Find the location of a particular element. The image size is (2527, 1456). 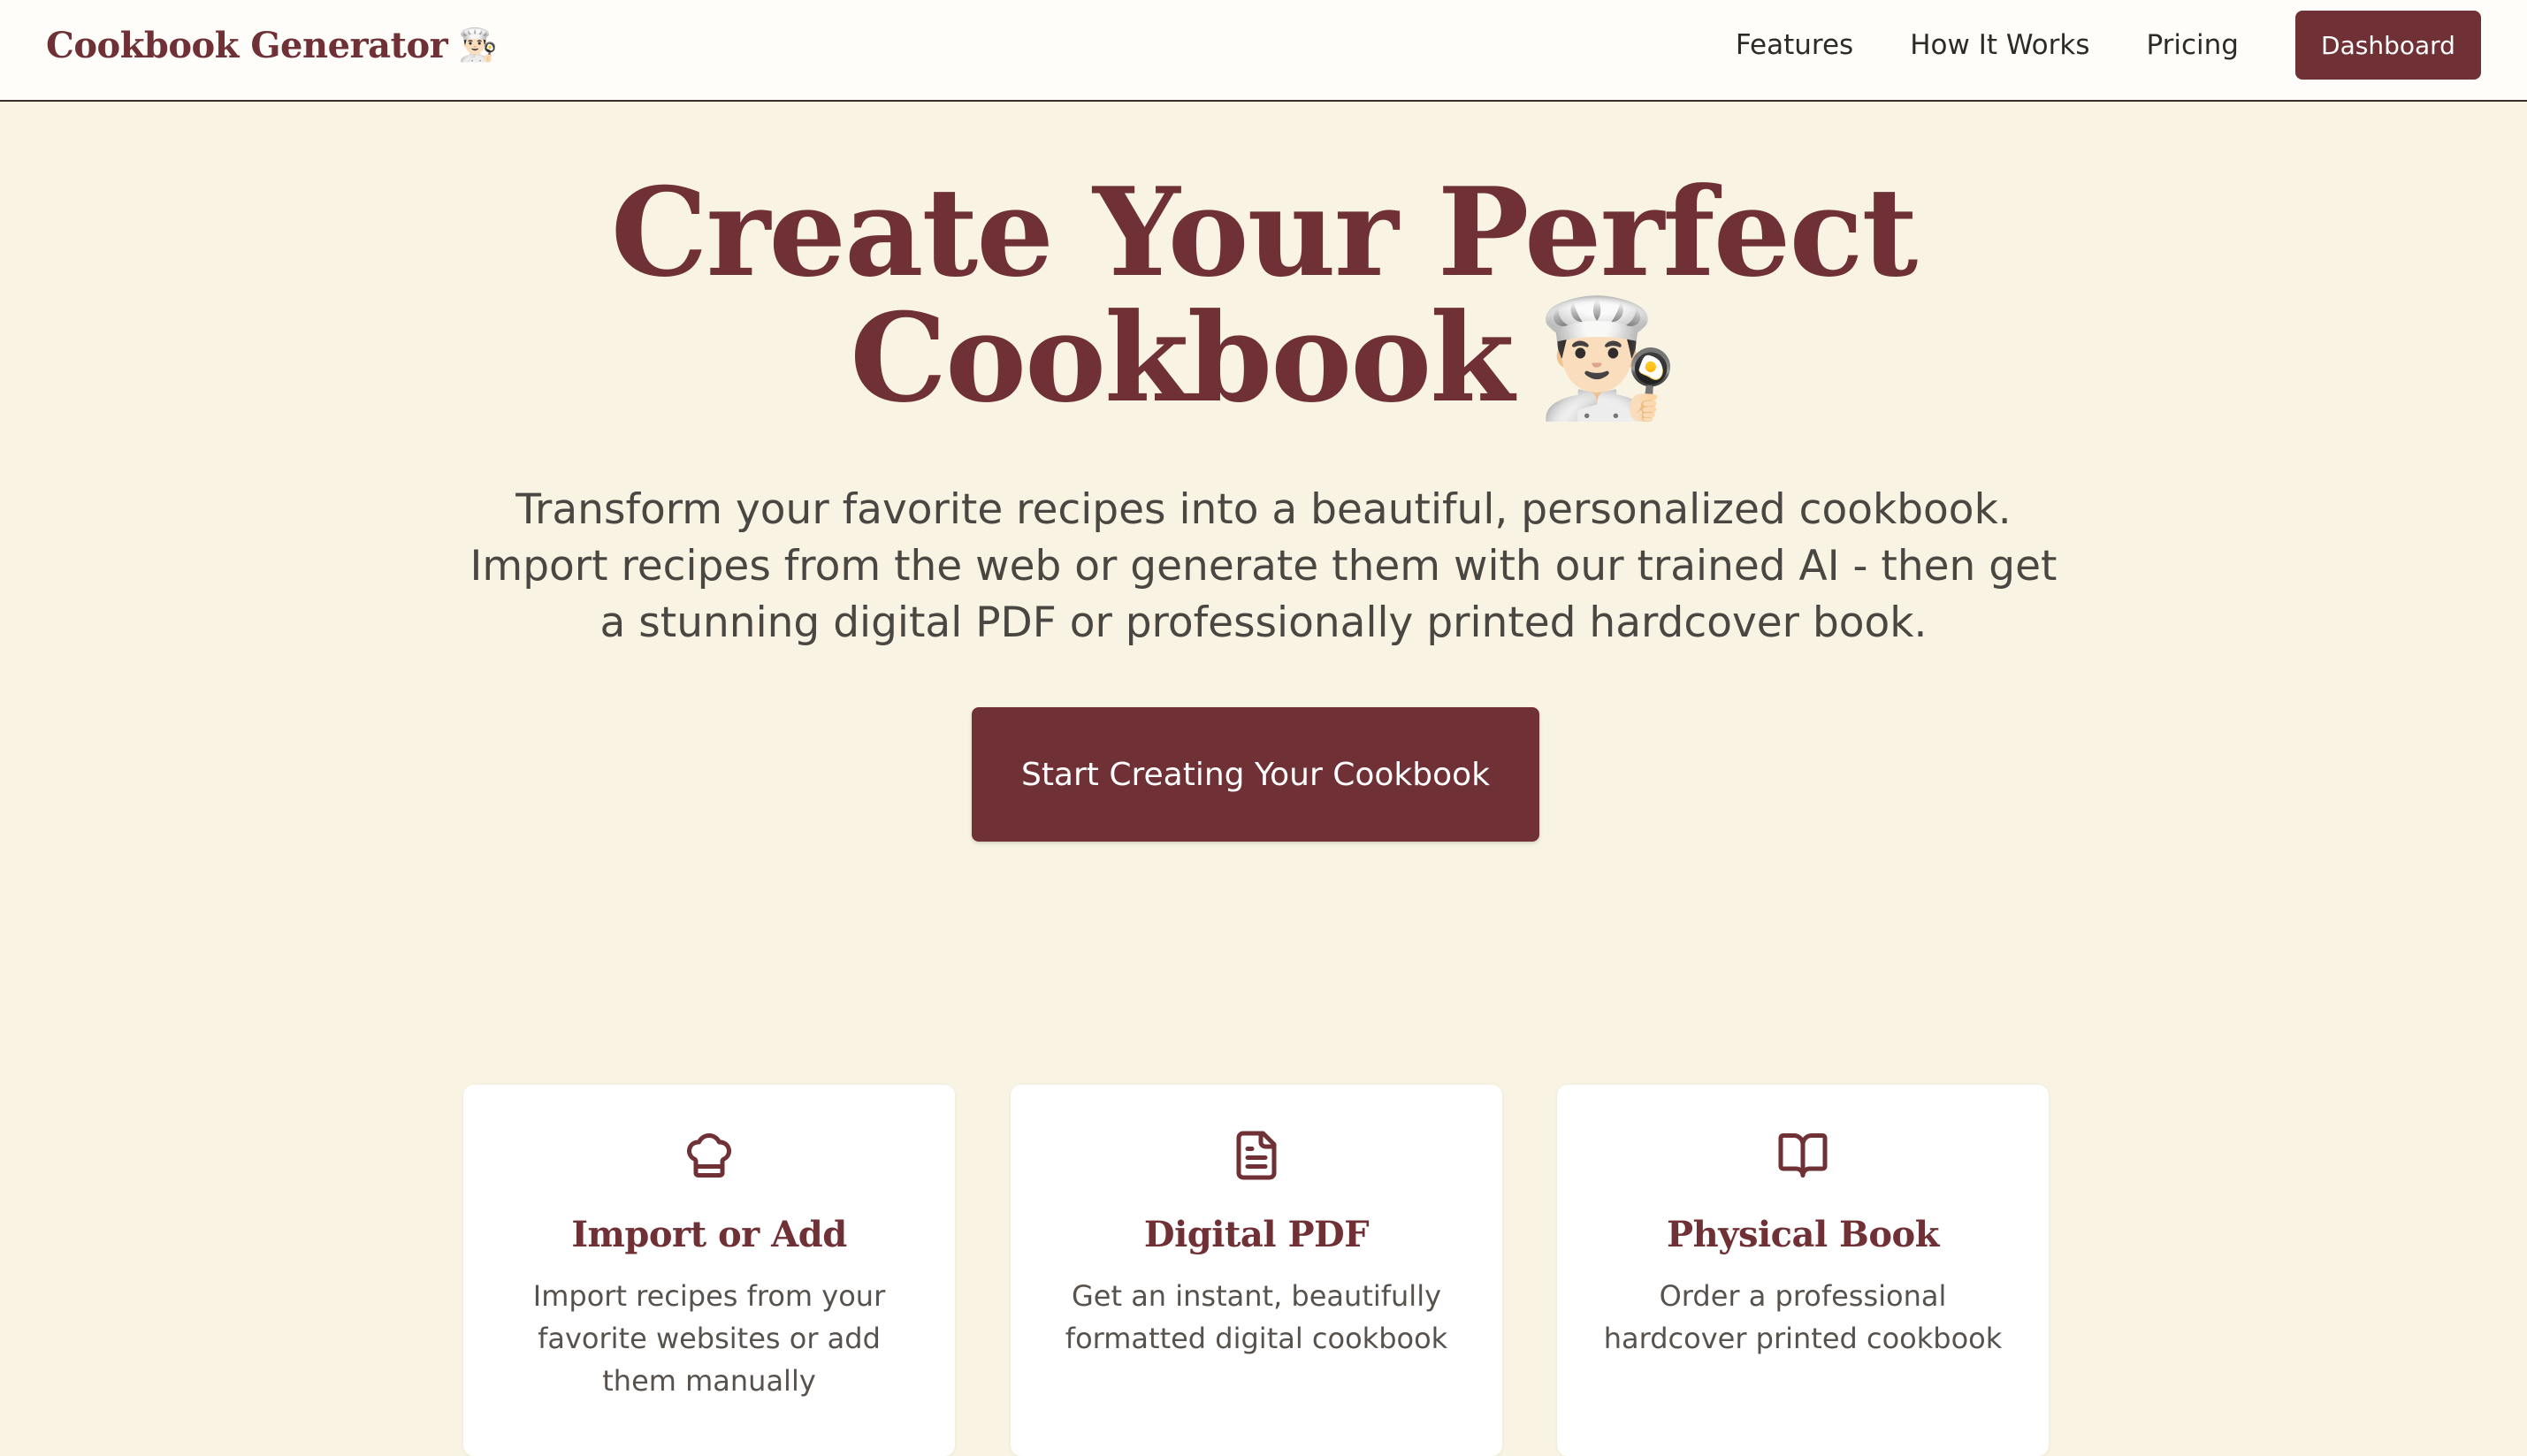

start-creating-button: Start Creating Your Cookbook is located at coordinates (1255, 774).